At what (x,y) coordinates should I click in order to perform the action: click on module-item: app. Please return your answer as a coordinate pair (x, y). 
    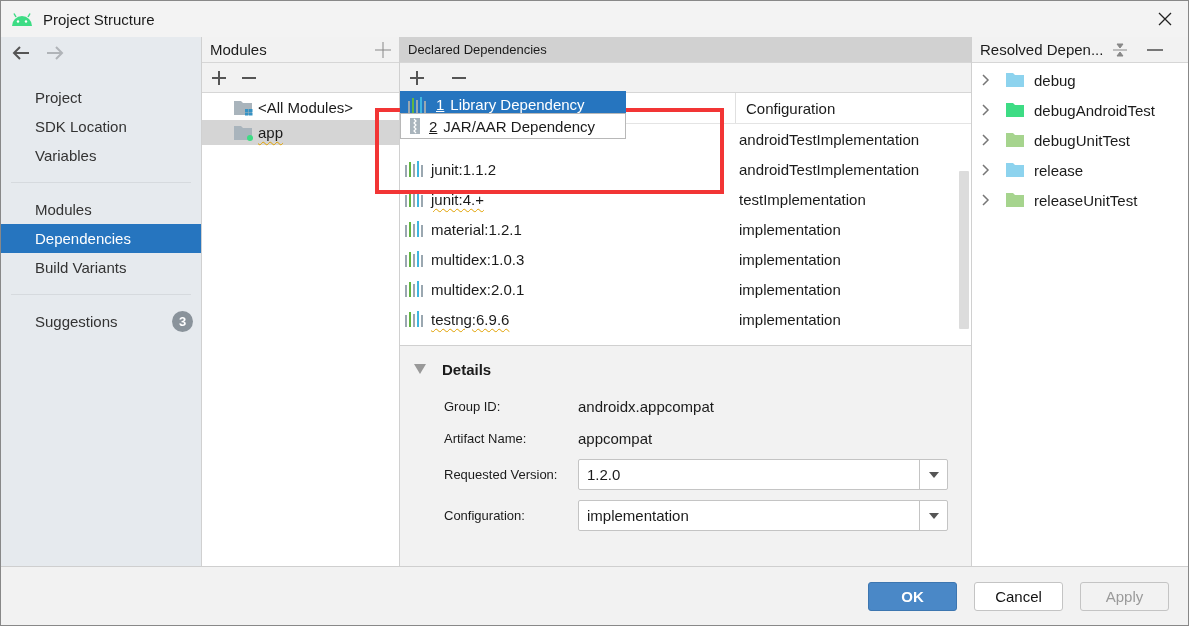
    Looking at the image, I should click on (300, 132).